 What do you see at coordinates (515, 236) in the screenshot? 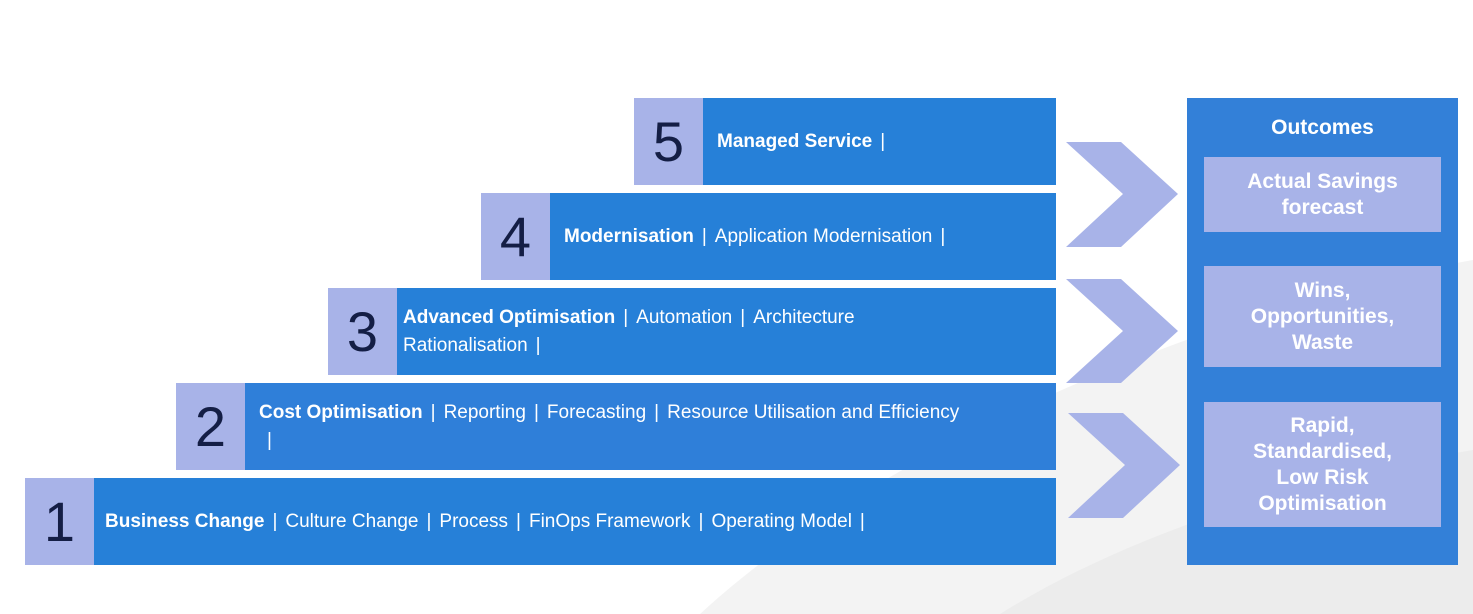
I see `step-number: 4` at bounding box center [515, 236].